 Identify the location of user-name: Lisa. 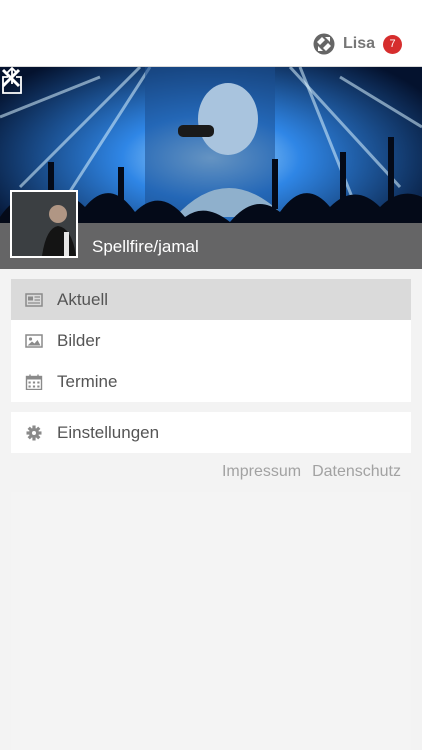
(358, 43).